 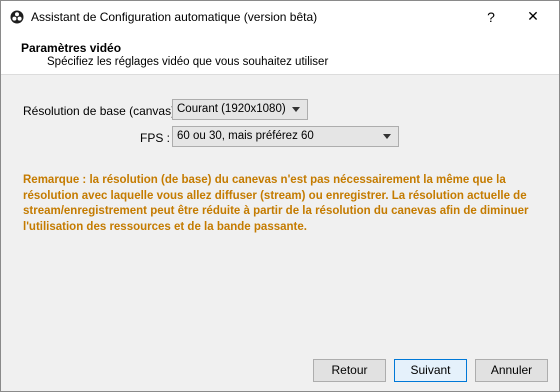 I want to click on close-button: ✕, so click(x=533, y=16).